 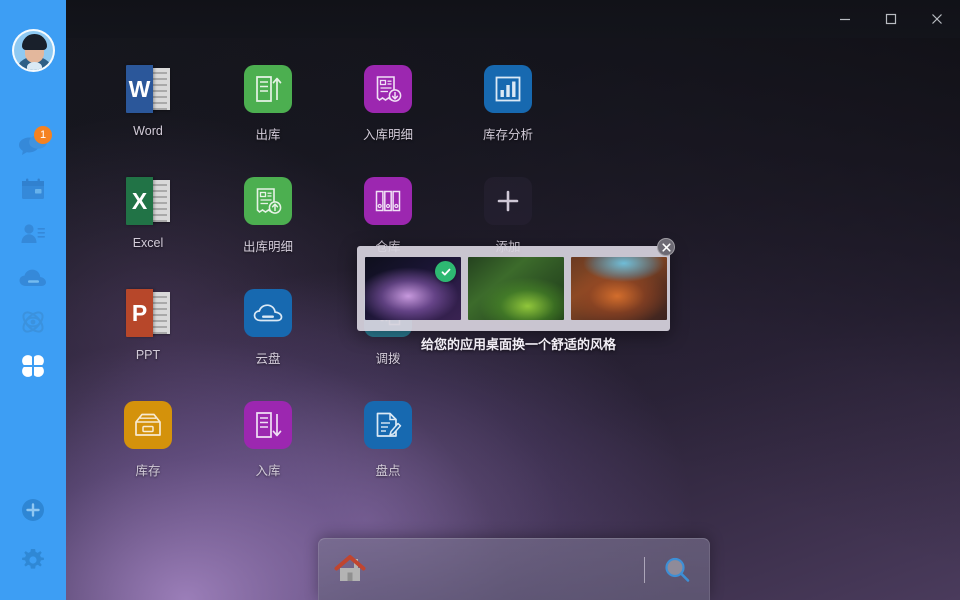 I want to click on app-item-excel: X Excel, so click(x=148, y=213).